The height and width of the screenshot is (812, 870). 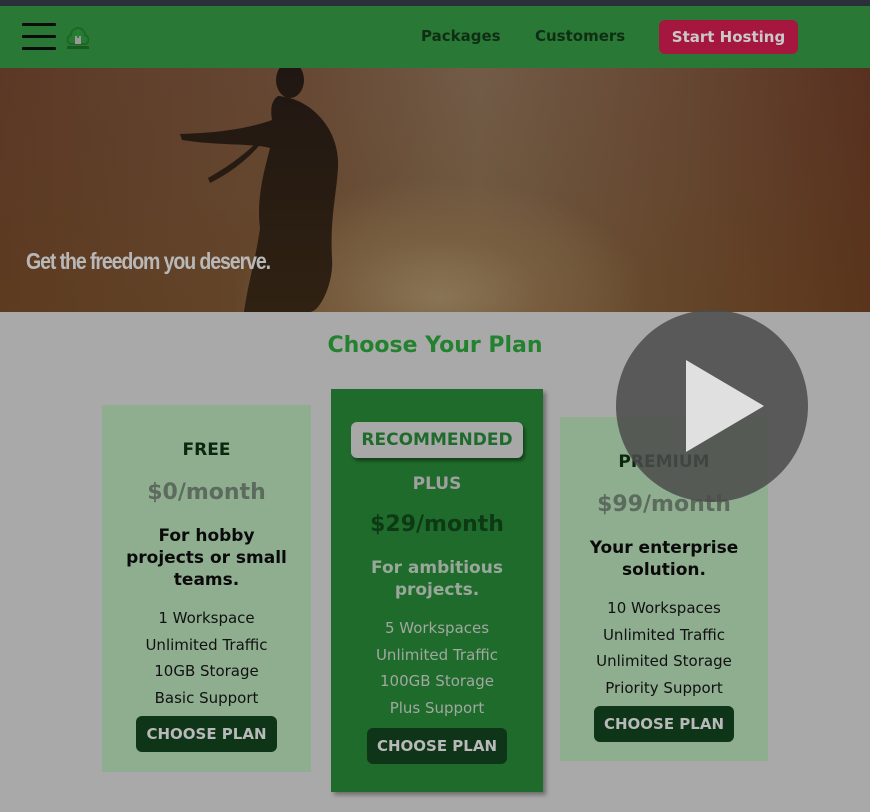 What do you see at coordinates (437, 440) in the screenshot?
I see `recommended-badge: RECOMMENDED` at bounding box center [437, 440].